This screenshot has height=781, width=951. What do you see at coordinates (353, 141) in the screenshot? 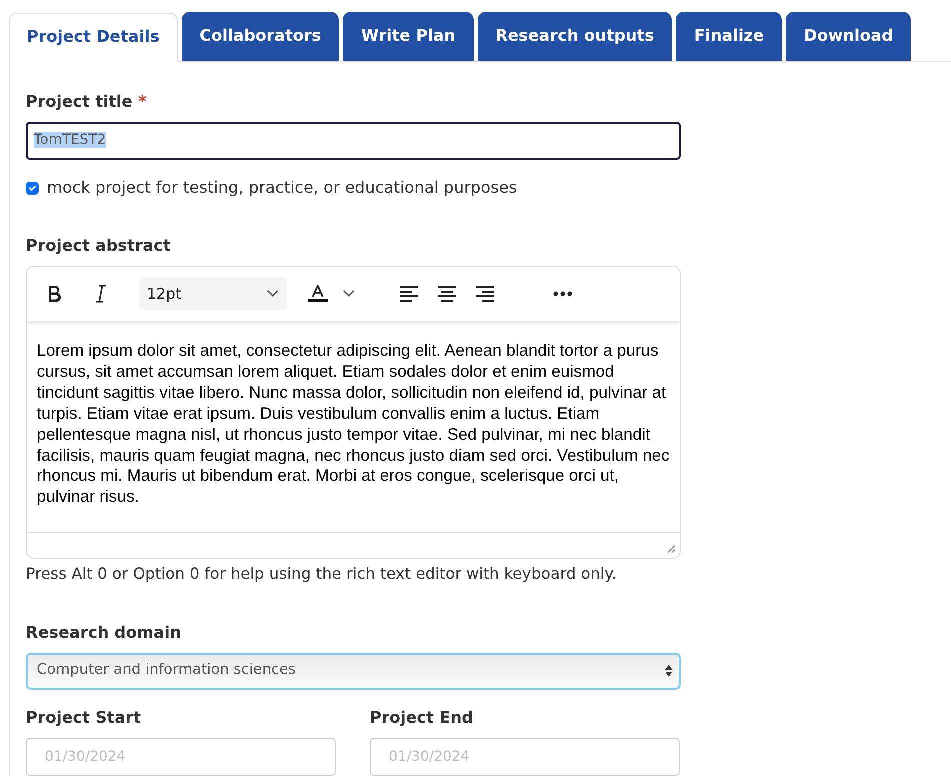
I see `title-field: TomTEST2` at bounding box center [353, 141].